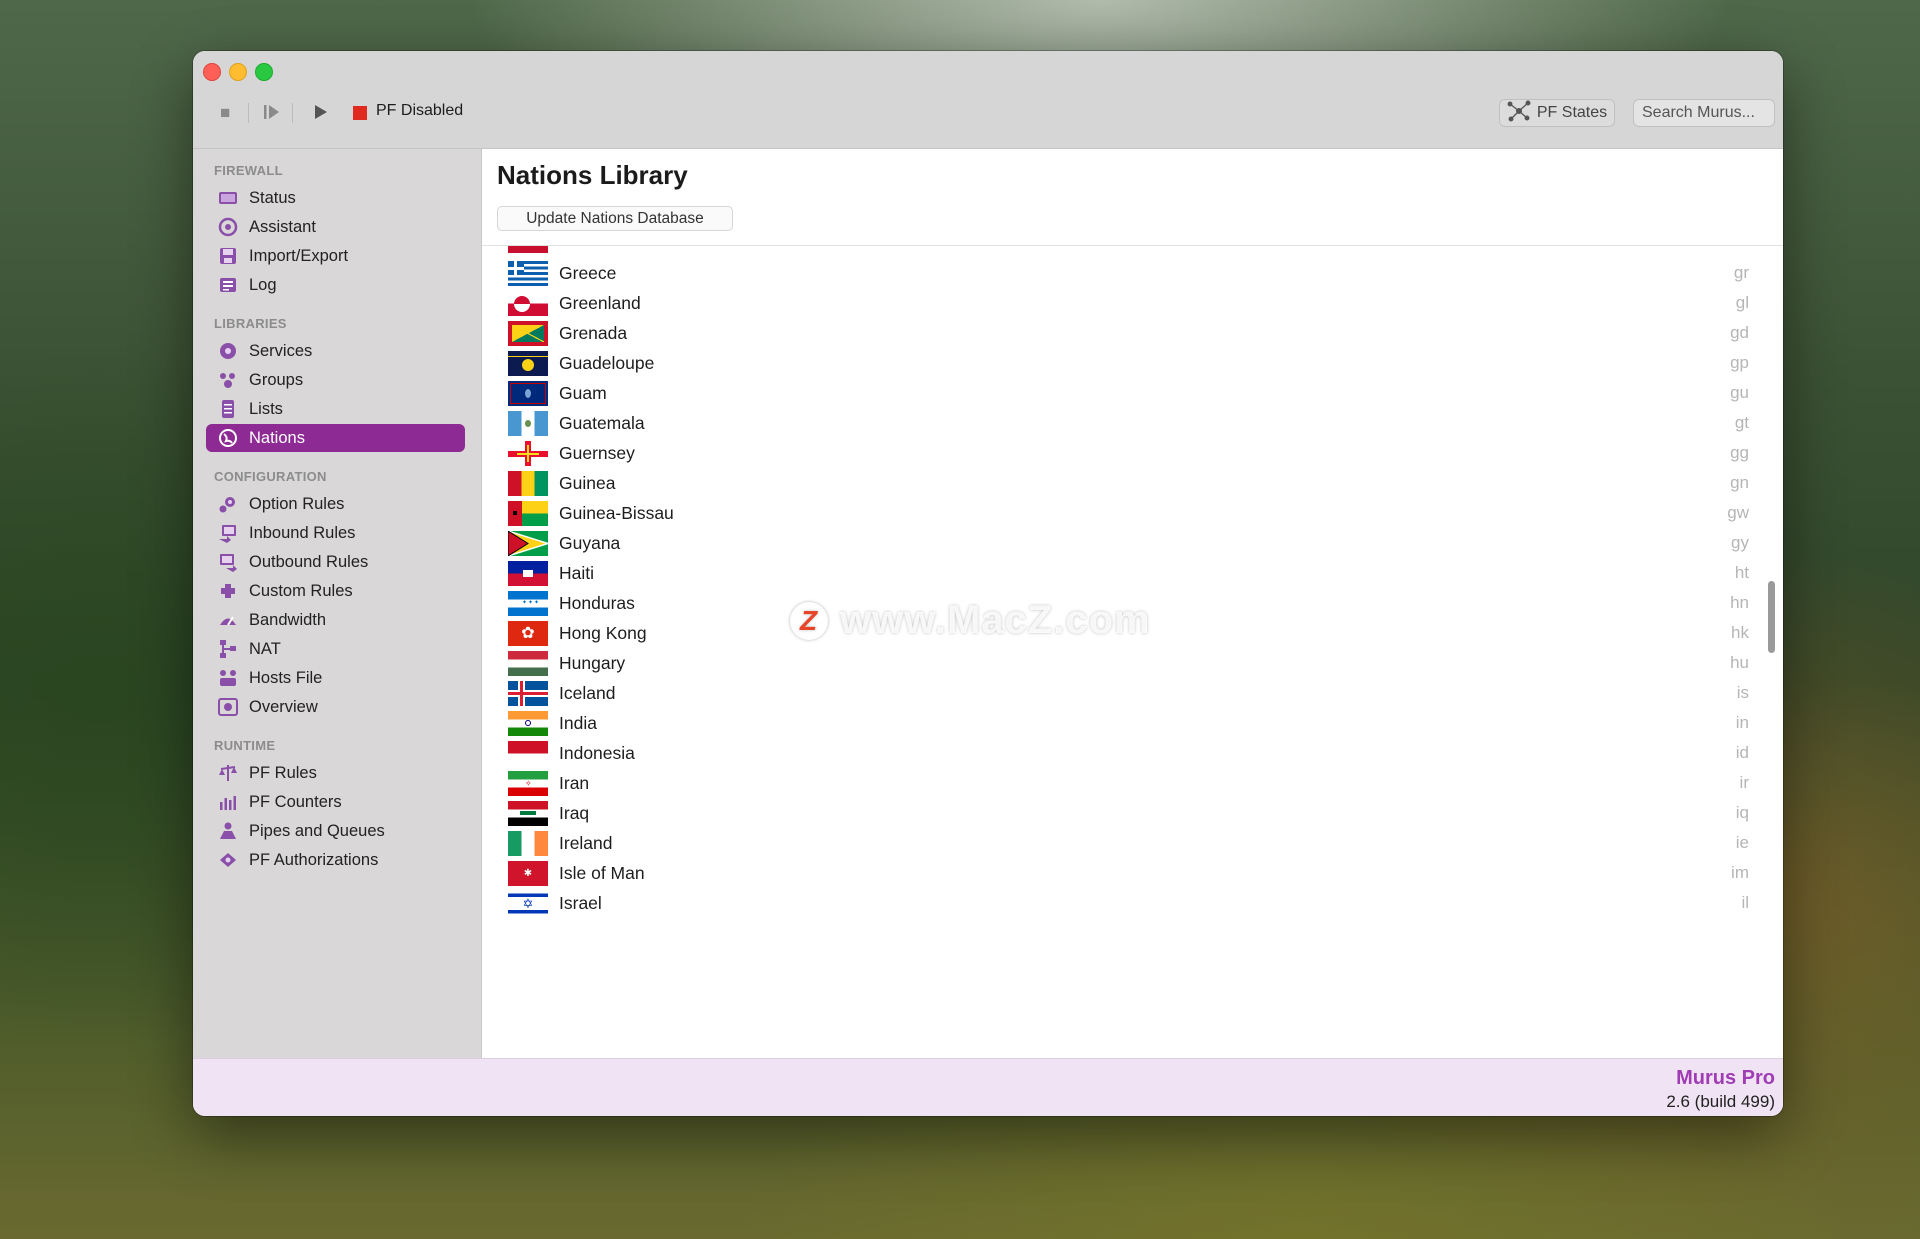 The image size is (1920, 1239). What do you see at coordinates (281, 350) in the screenshot?
I see `sidebar-item-label: Services` at bounding box center [281, 350].